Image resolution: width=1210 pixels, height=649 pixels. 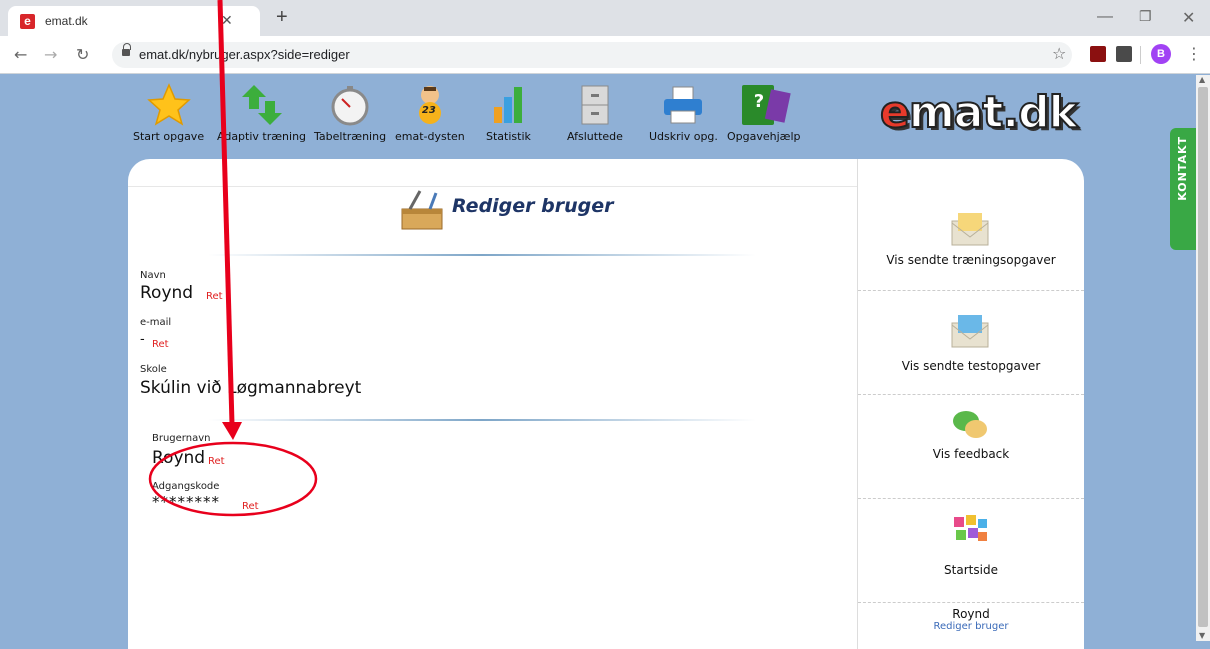 I want to click on adgangskode-value: ********, so click(x=186, y=502).